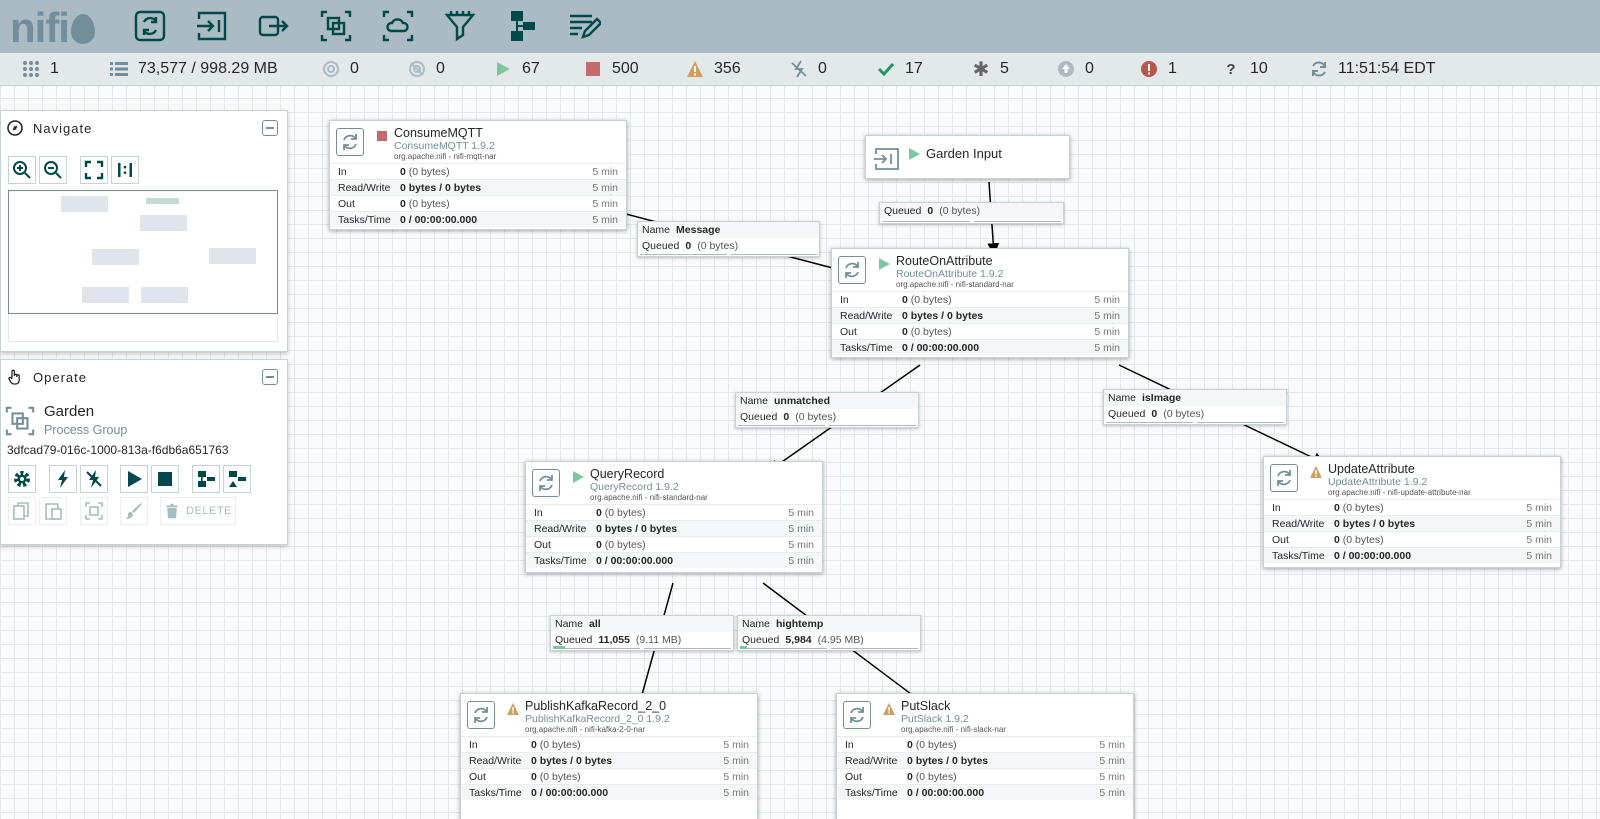 The image size is (1600, 819). What do you see at coordinates (642, 647) in the screenshot?
I see `backpressure-bars` at bounding box center [642, 647].